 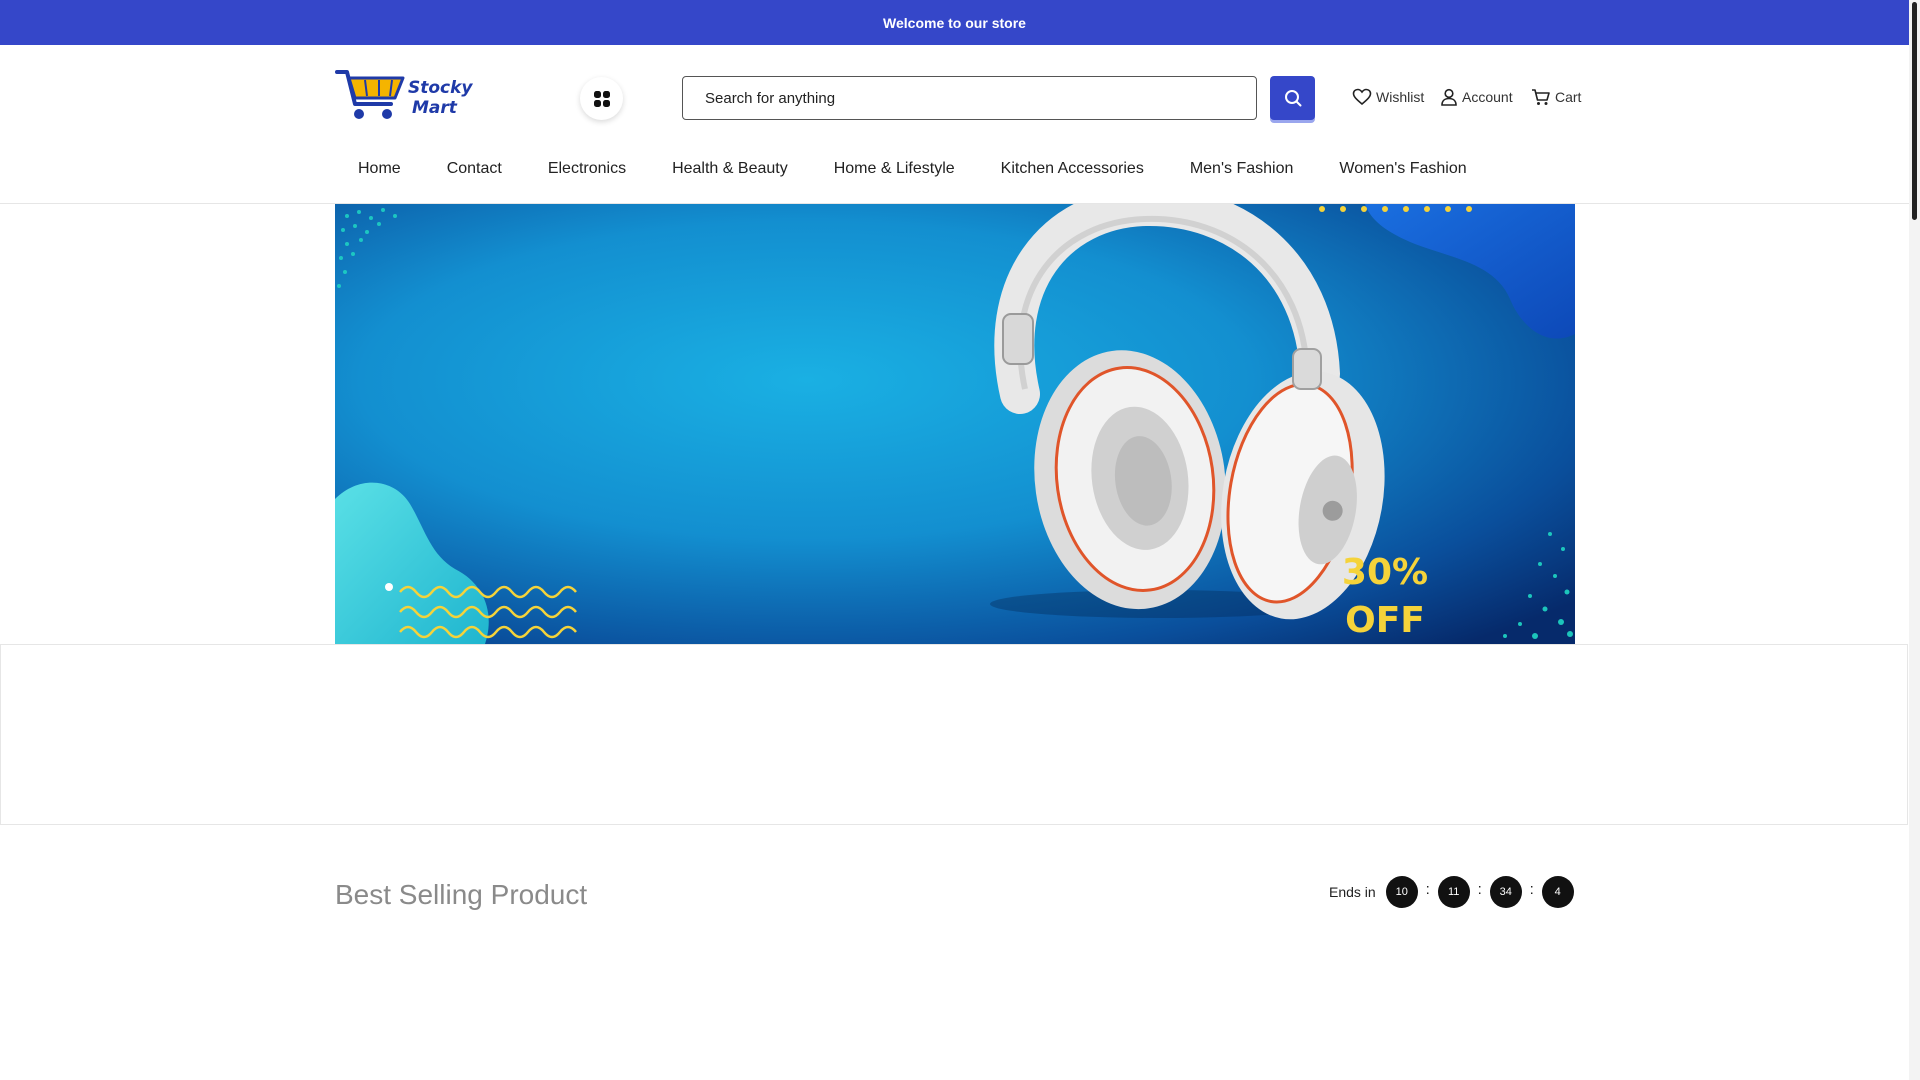 I want to click on promo-off: OFF, so click(x=1385, y=620).